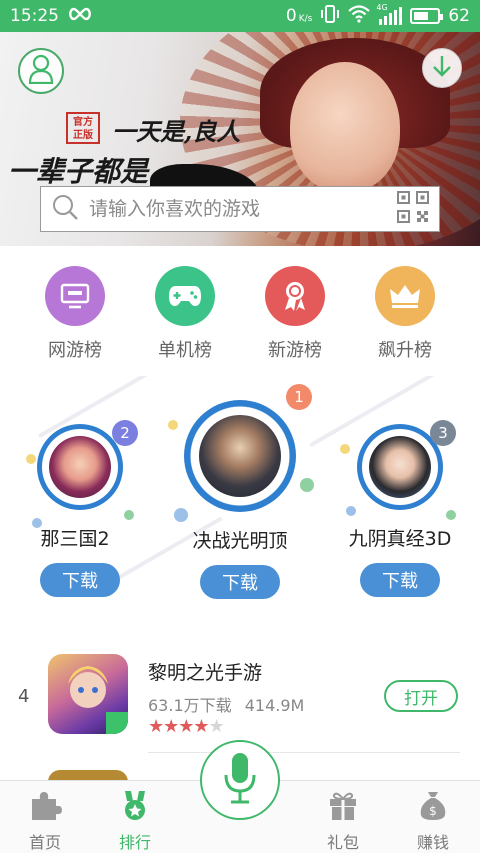  Describe the element at coordinates (330, 16) in the screenshot. I see `vibrate-icon` at that location.